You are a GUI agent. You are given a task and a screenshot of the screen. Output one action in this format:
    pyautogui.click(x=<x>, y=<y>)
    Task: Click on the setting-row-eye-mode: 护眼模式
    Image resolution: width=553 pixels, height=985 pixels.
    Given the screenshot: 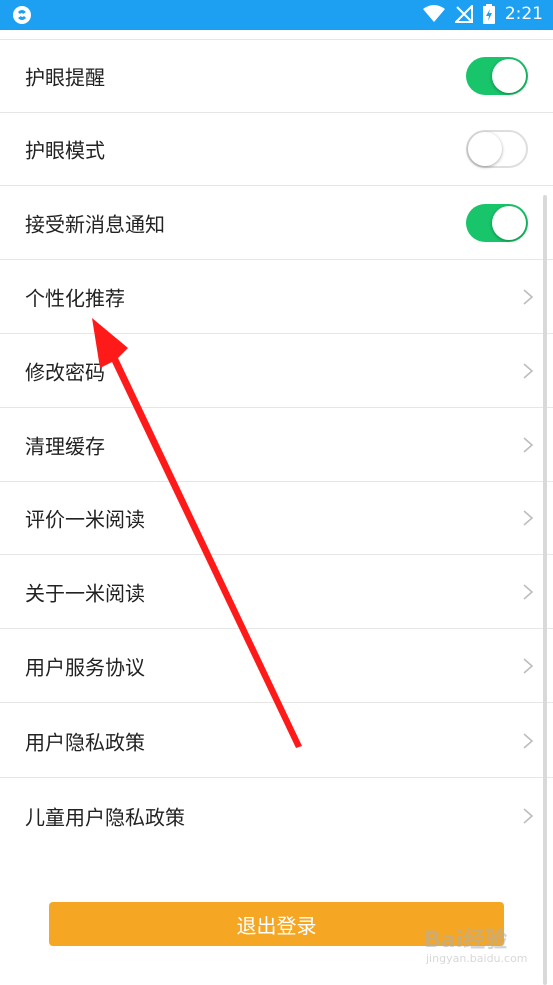 What is the action you would take?
    pyautogui.click(x=276, y=149)
    